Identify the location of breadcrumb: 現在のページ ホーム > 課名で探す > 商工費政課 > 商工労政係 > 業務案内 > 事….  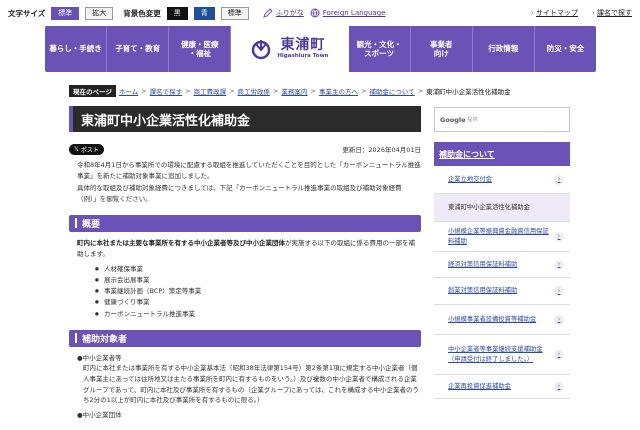
(339, 91).